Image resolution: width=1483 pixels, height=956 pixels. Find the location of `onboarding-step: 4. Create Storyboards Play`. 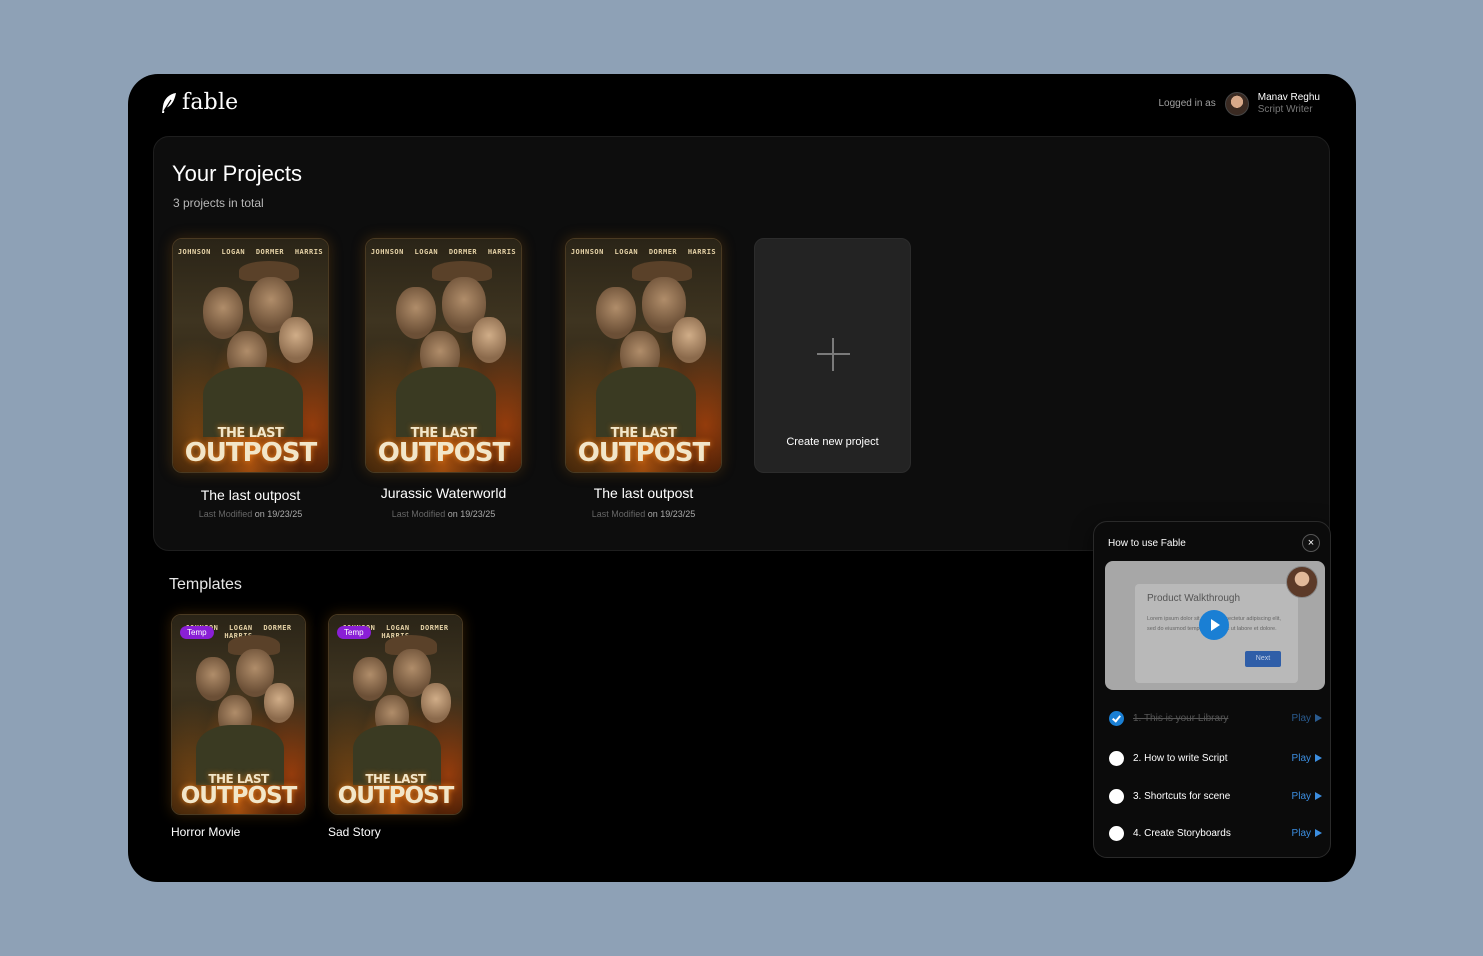

onboarding-step: 4. Create Storyboards Play is located at coordinates (1215, 833).